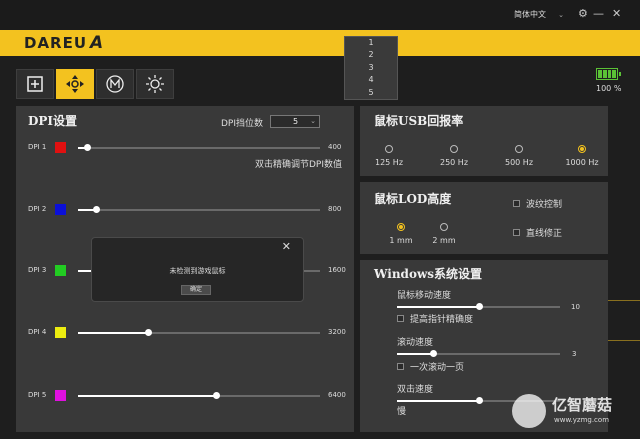 The image size is (640, 439). I want to click on direction-pad-icon, so click(75, 84).